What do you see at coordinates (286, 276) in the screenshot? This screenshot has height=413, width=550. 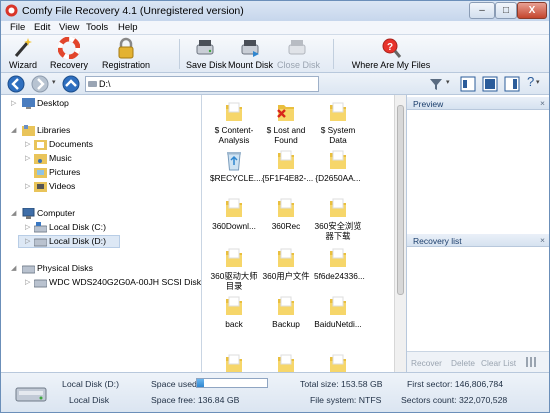 I see `file-name: 360用户文件` at bounding box center [286, 276].